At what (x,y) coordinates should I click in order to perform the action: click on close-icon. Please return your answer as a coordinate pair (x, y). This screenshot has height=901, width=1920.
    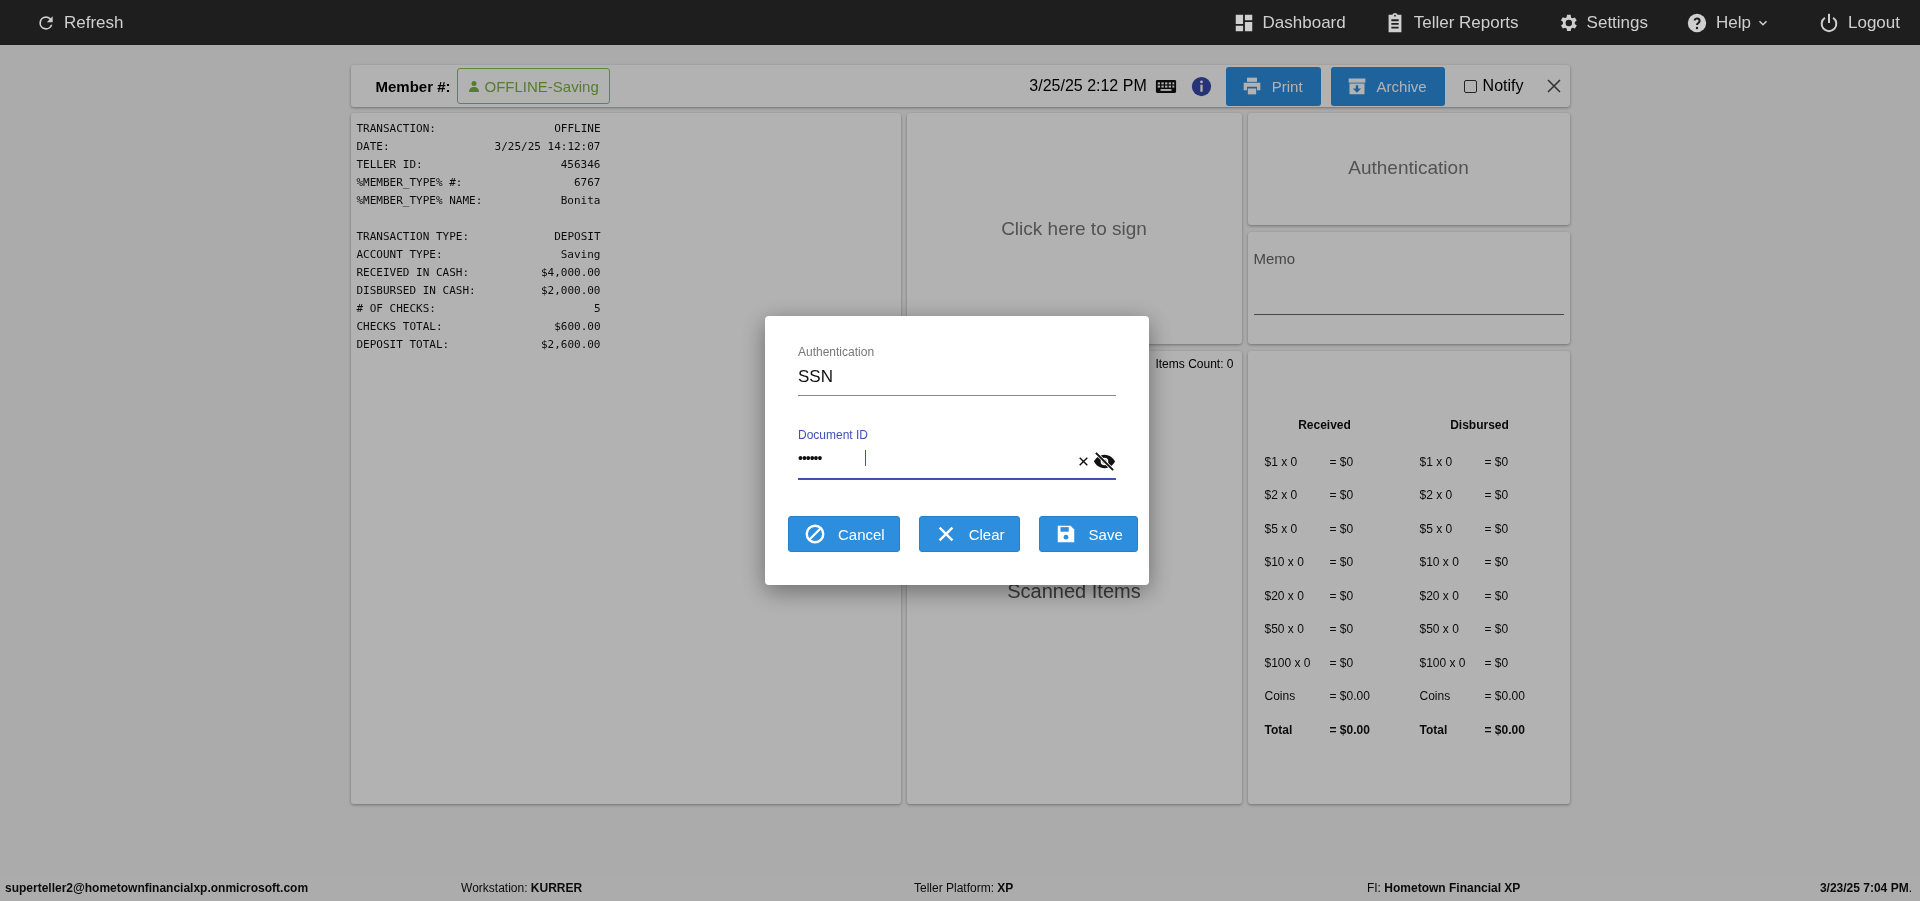
    Looking at the image, I should click on (1553, 86).